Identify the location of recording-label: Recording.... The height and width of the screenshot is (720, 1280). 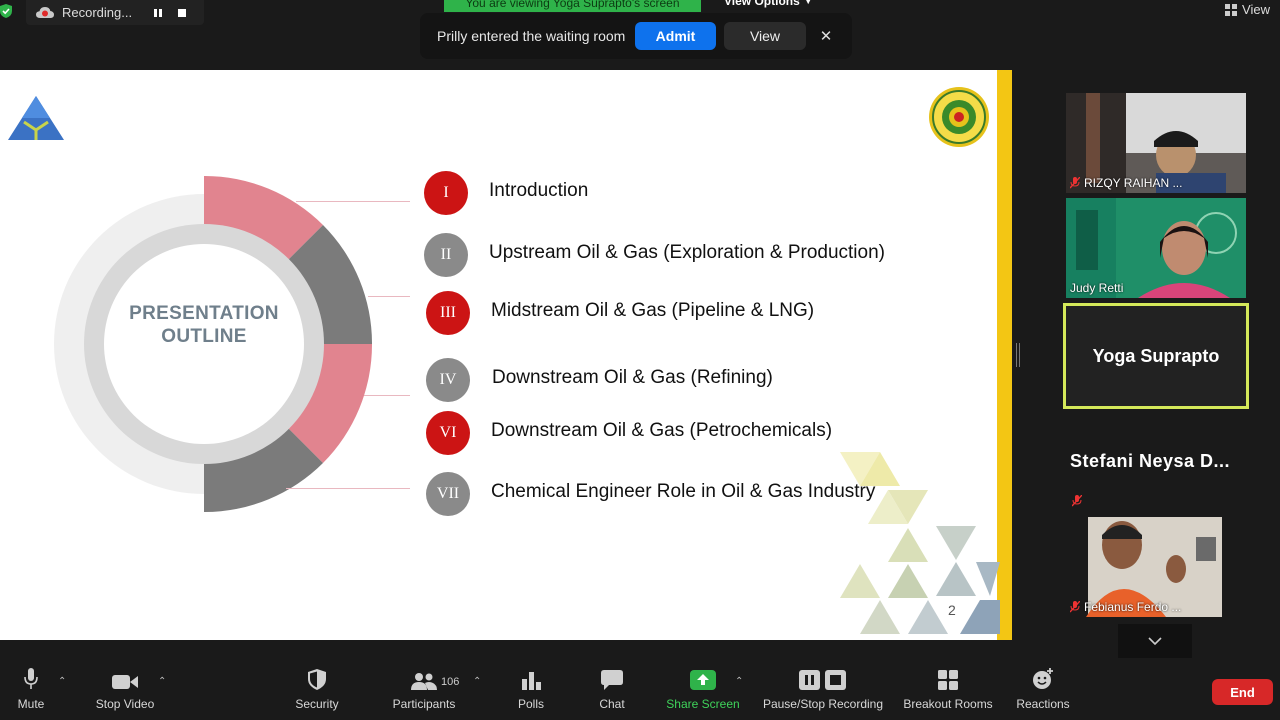
(97, 12).